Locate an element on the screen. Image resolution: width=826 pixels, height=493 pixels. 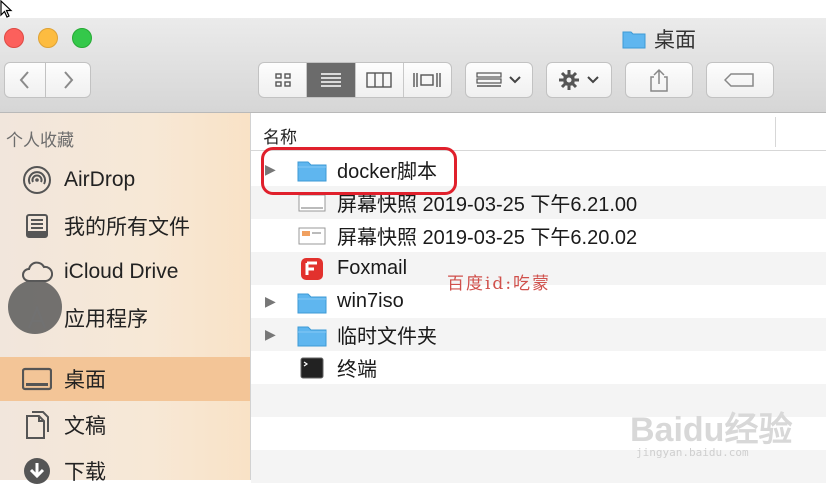
back-button is located at coordinates (25, 80).